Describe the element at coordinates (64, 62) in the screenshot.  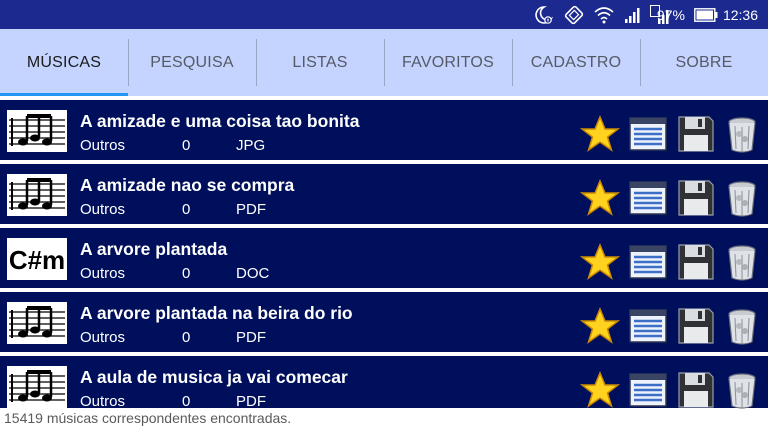
I see `tab-musicas: MÚSICAS` at that location.